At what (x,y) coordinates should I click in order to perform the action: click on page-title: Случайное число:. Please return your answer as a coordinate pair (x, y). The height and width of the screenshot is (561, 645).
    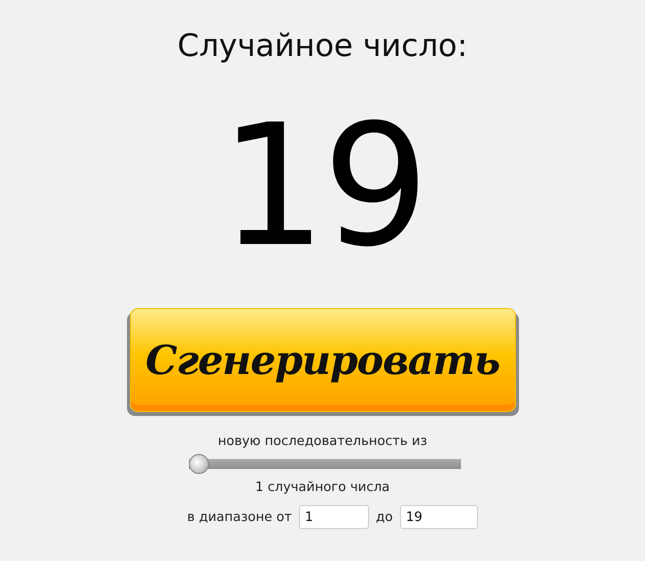
    Looking at the image, I should click on (322, 46).